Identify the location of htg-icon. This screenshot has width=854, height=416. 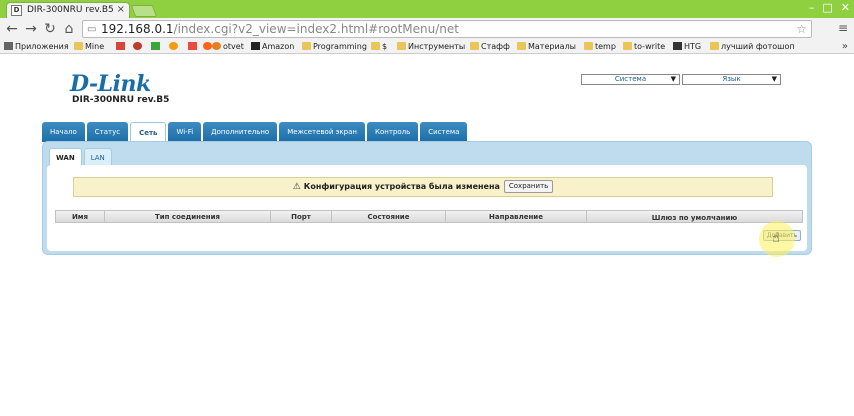
(677, 46).